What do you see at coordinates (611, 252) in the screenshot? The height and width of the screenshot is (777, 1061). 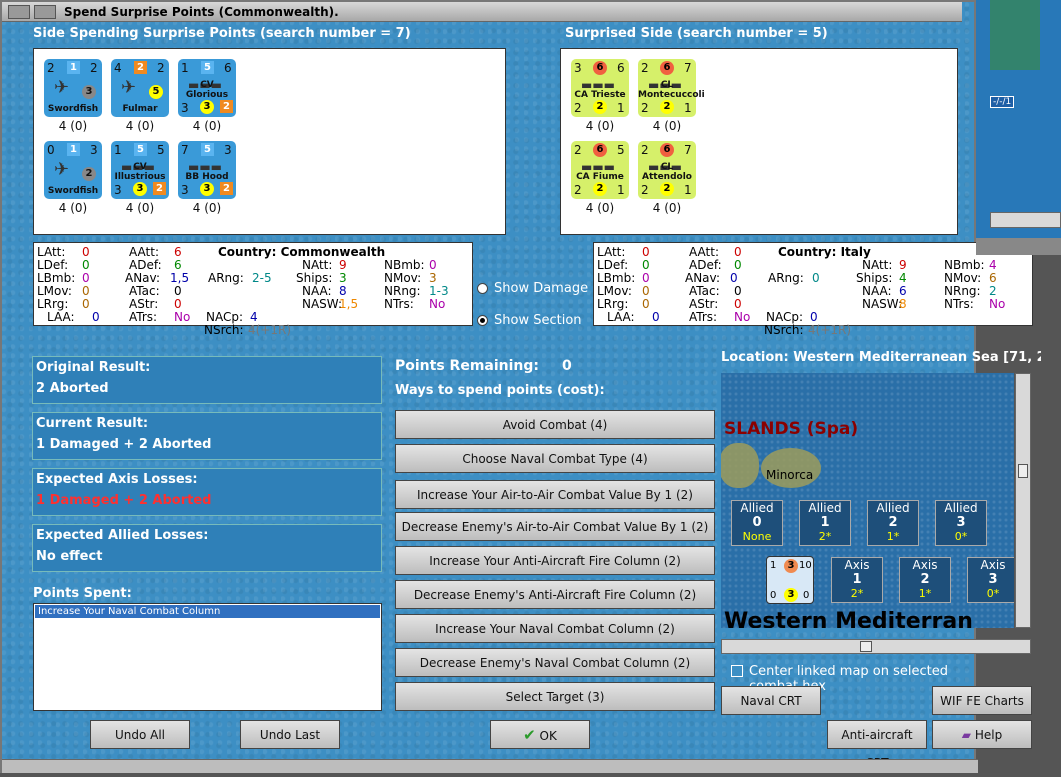 I see `stat-label-latt: LAtt:` at bounding box center [611, 252].